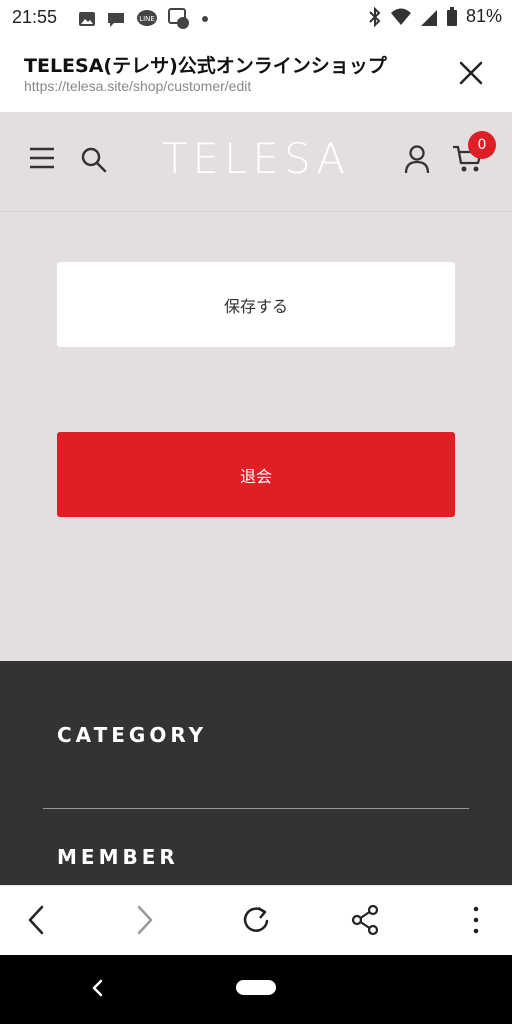  Describe the element at coordinates (375, 16) in the screenshot. I see `bluetooth-icon` at that location.